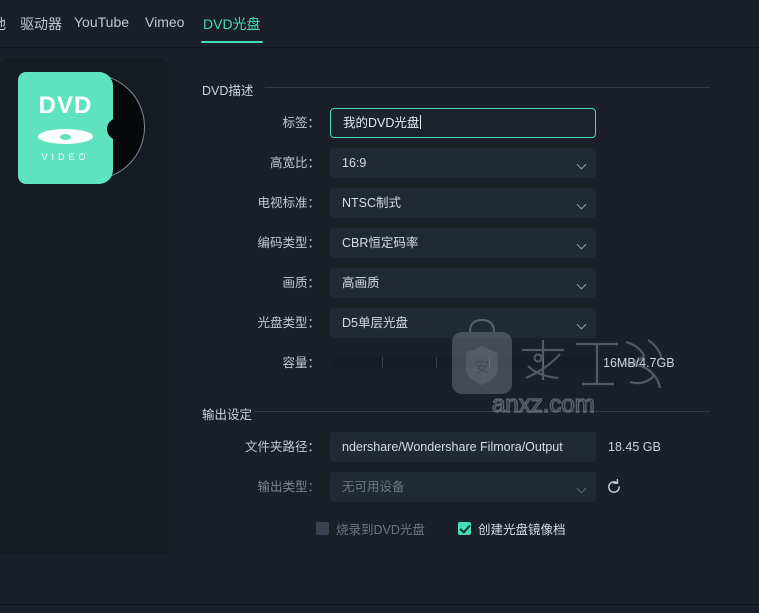  Describe the element at coordinates (301, 123) in the screenshot. I see `label-disc-label: 标签：` at that location.